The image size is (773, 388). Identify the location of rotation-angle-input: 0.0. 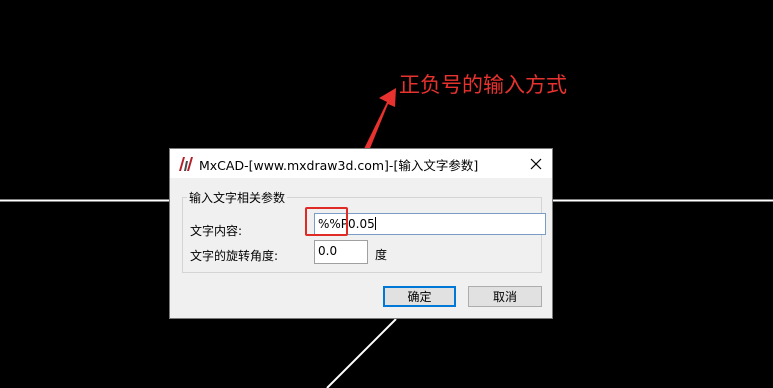
(341, 252).